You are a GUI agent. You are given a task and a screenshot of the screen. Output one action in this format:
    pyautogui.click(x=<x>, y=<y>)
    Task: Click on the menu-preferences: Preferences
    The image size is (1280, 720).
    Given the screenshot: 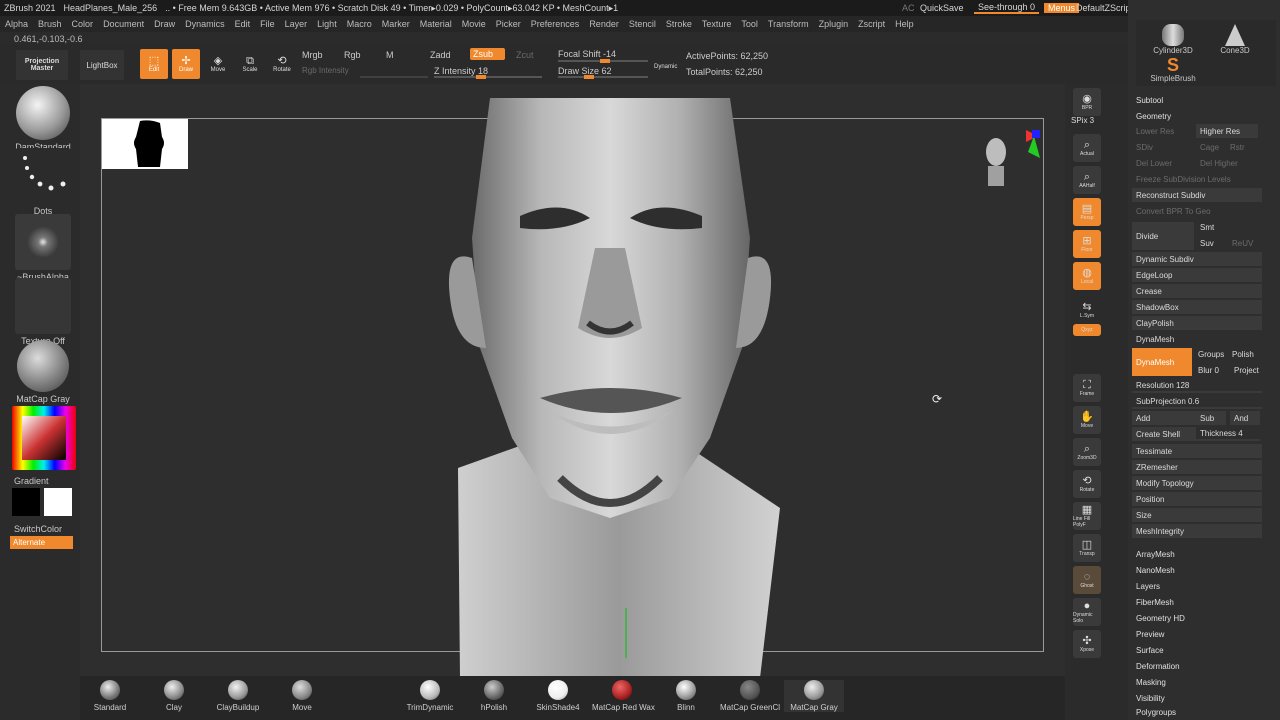 What is the action you would take?
    pyautogui.click(x=555, y=24)
    